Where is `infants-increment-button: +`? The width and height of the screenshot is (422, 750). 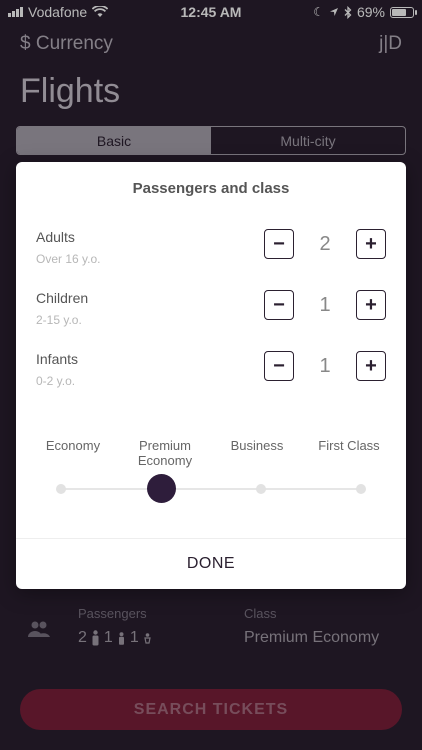 infants-increment-button: + is located at coordinates (371, 366).